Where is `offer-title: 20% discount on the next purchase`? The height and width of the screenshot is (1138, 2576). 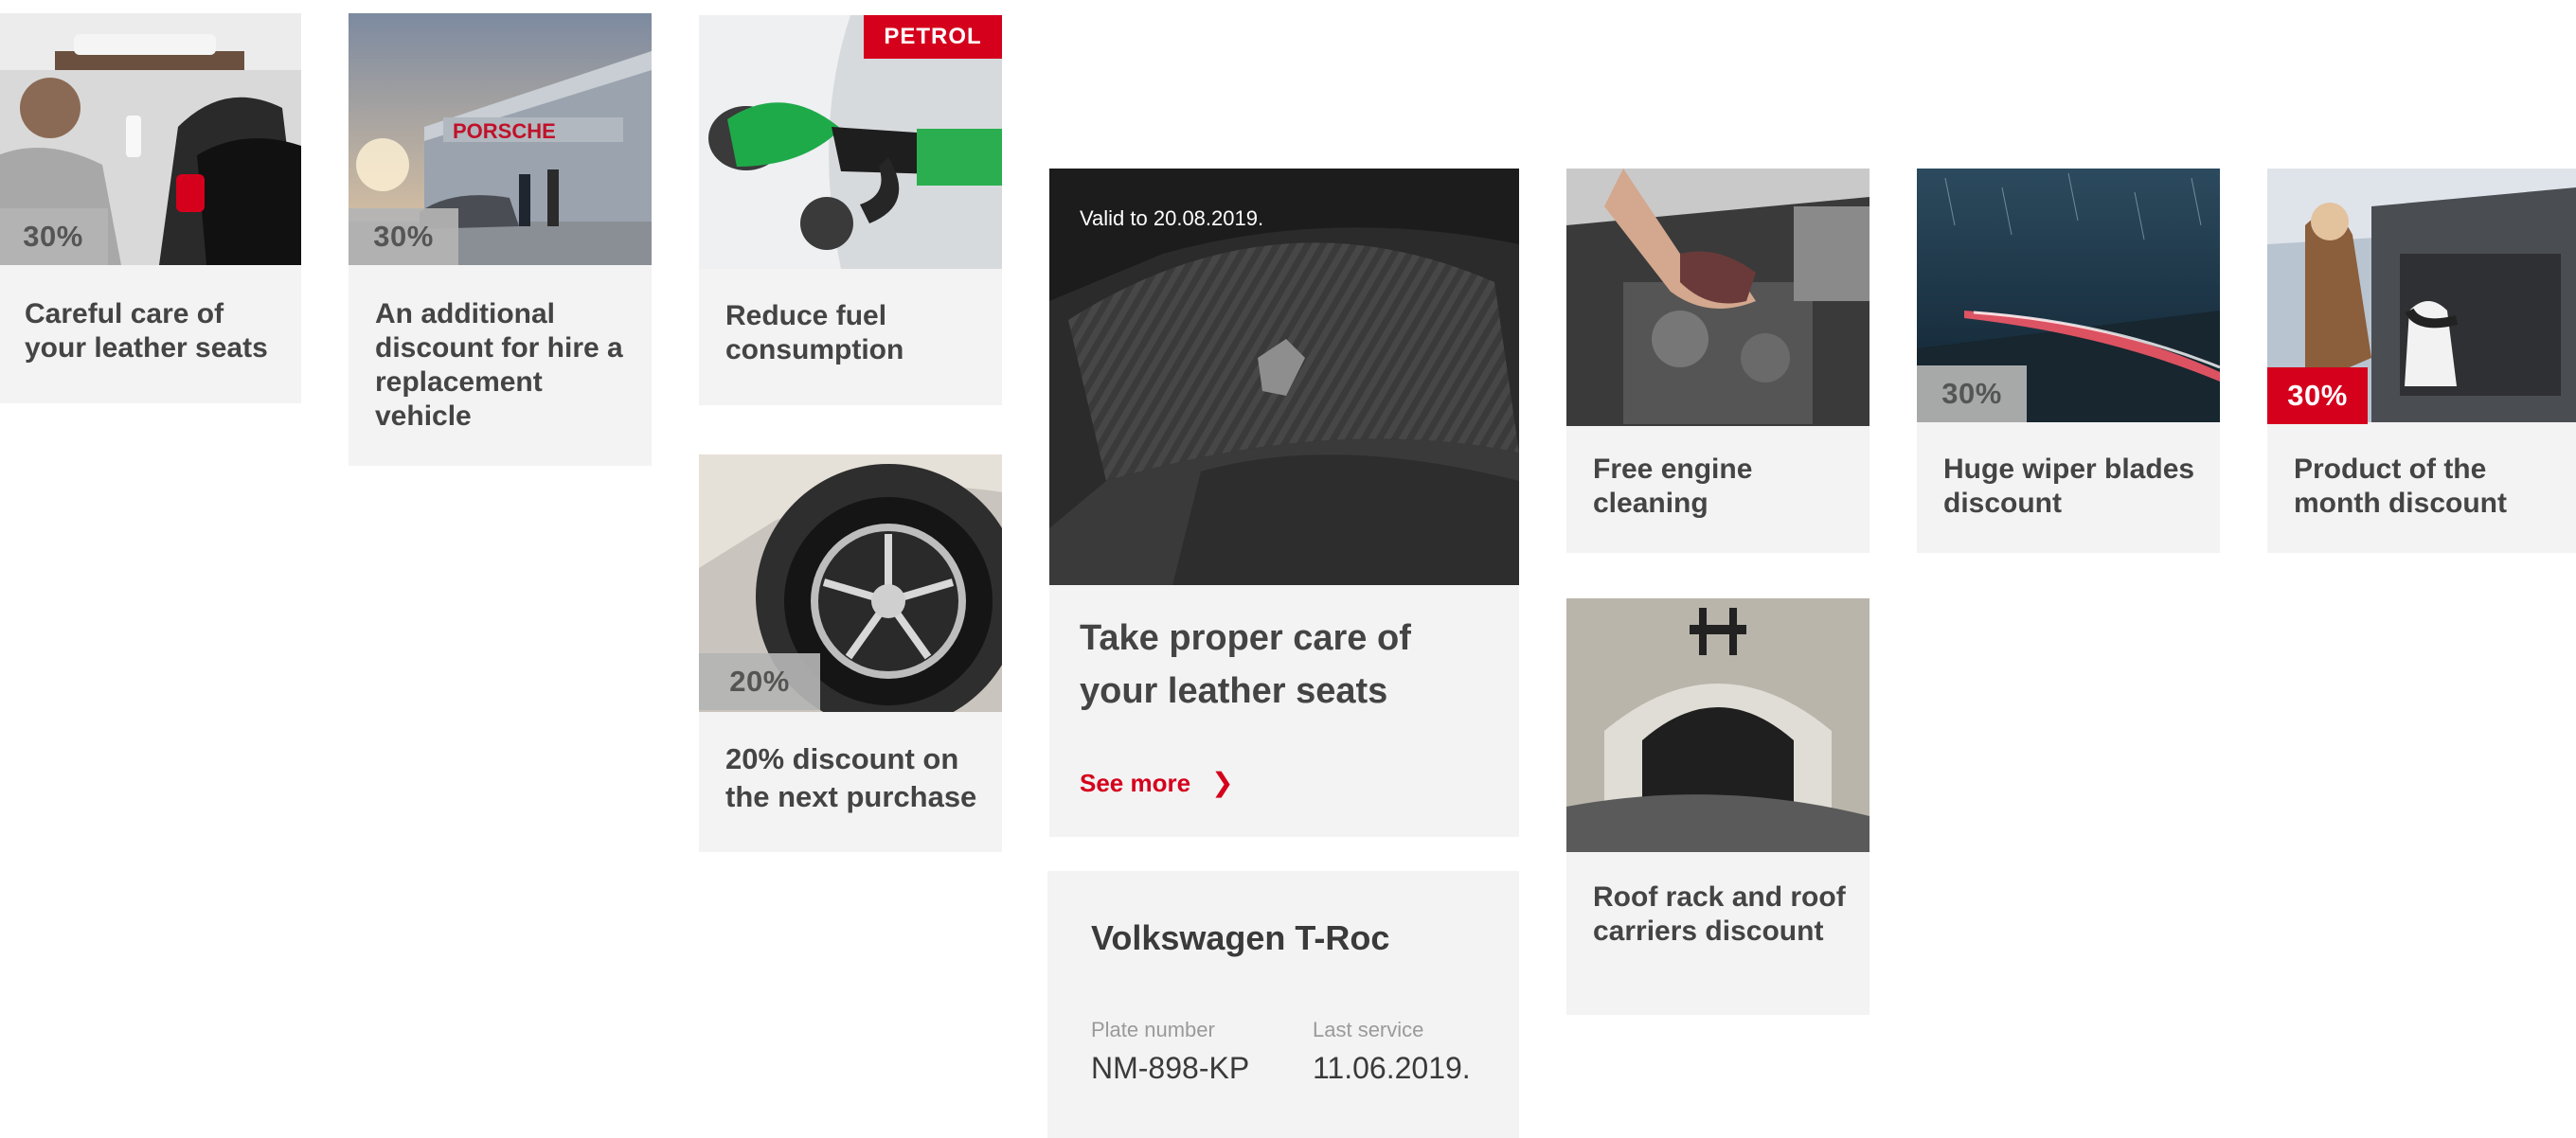 offer-title: 20% discount on the next purchase is located at coordinates (851, 777).